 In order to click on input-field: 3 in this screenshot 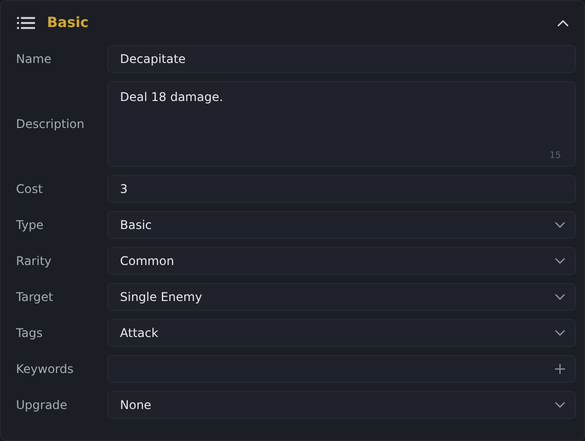, I will do `click(341, 189)`.